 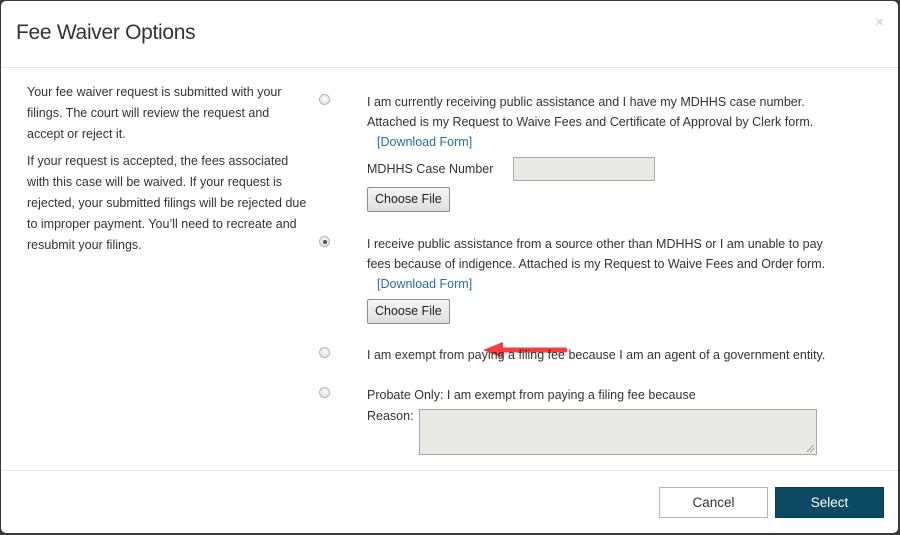 I want to click on choose-file-button-1: Choose File, so click(x=408, y=199).